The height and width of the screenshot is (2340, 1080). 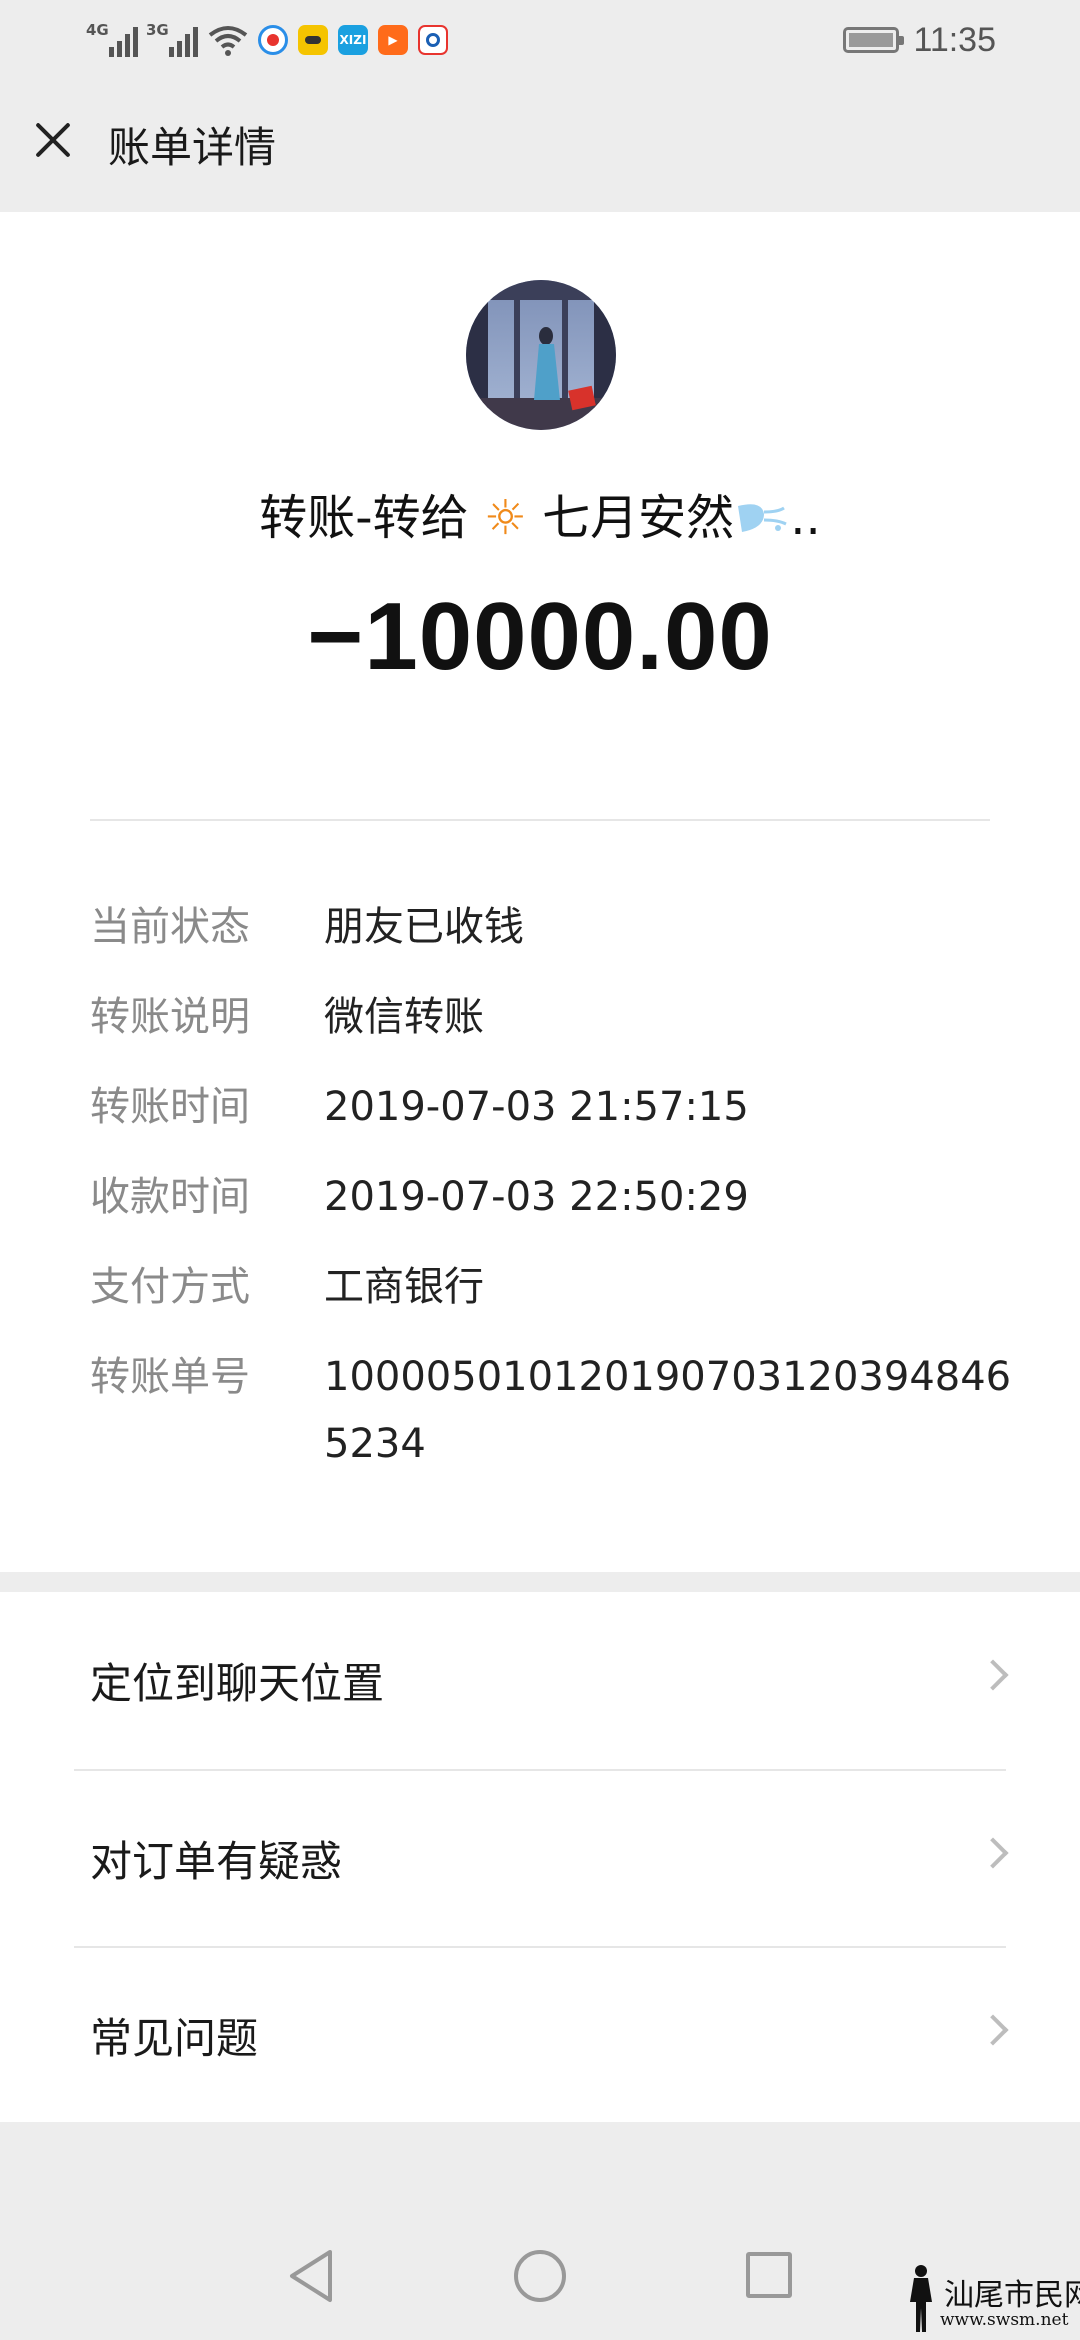 I want to click on info-row-payment-method: 支付方式 工商银行, so click(x=540, y=1287).